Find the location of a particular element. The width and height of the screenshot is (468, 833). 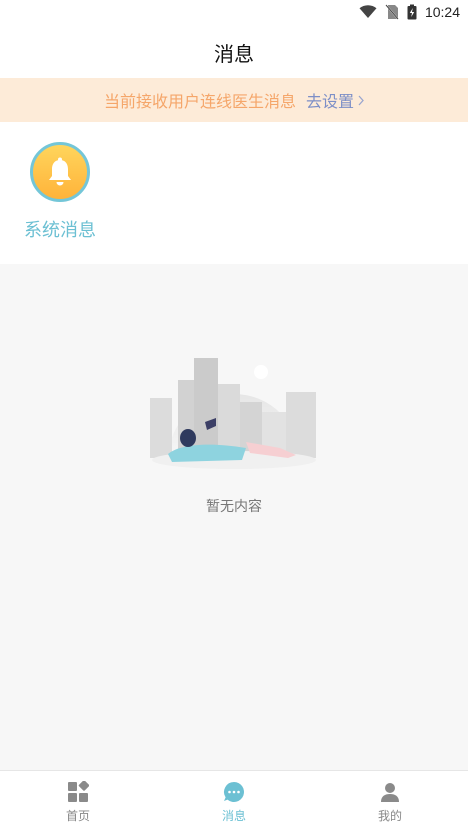

chat-bubble-icon is located at coordinates (234, 791).